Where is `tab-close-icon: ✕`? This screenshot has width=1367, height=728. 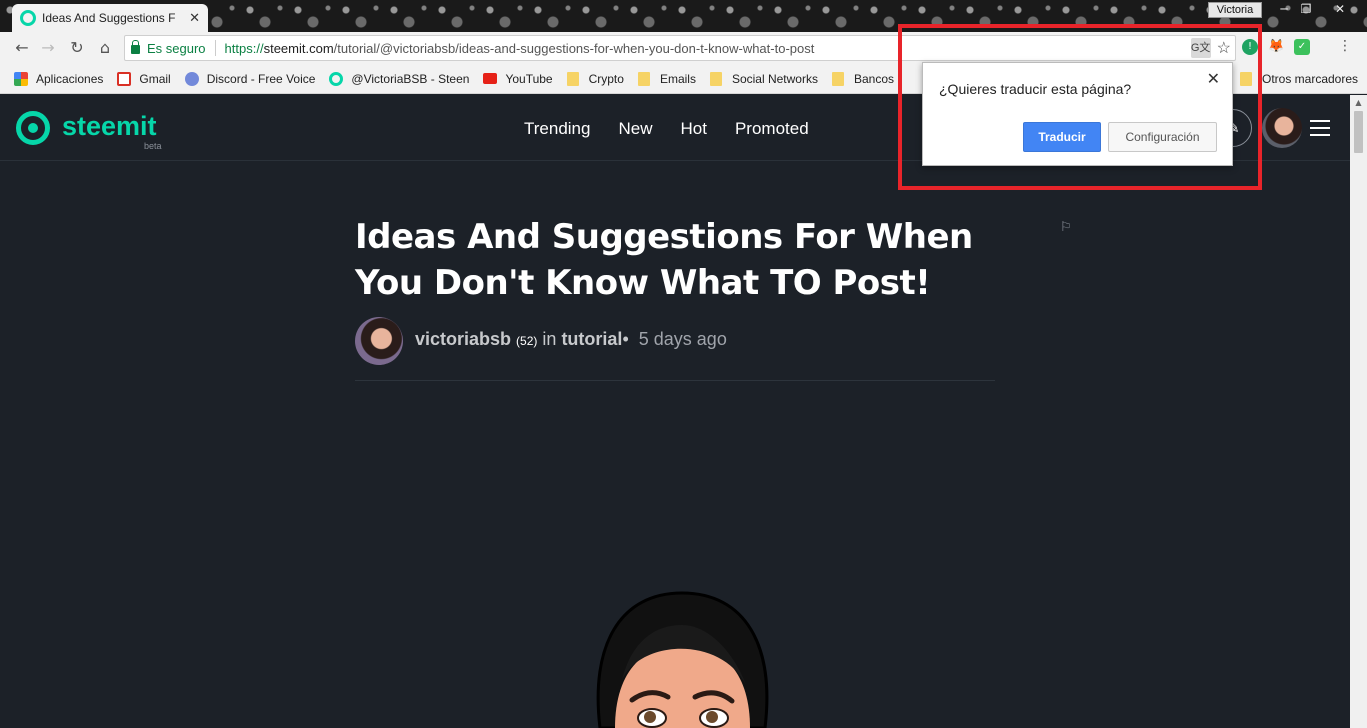 tab-close-icon: ✕ is located at coordinates (194, 18).